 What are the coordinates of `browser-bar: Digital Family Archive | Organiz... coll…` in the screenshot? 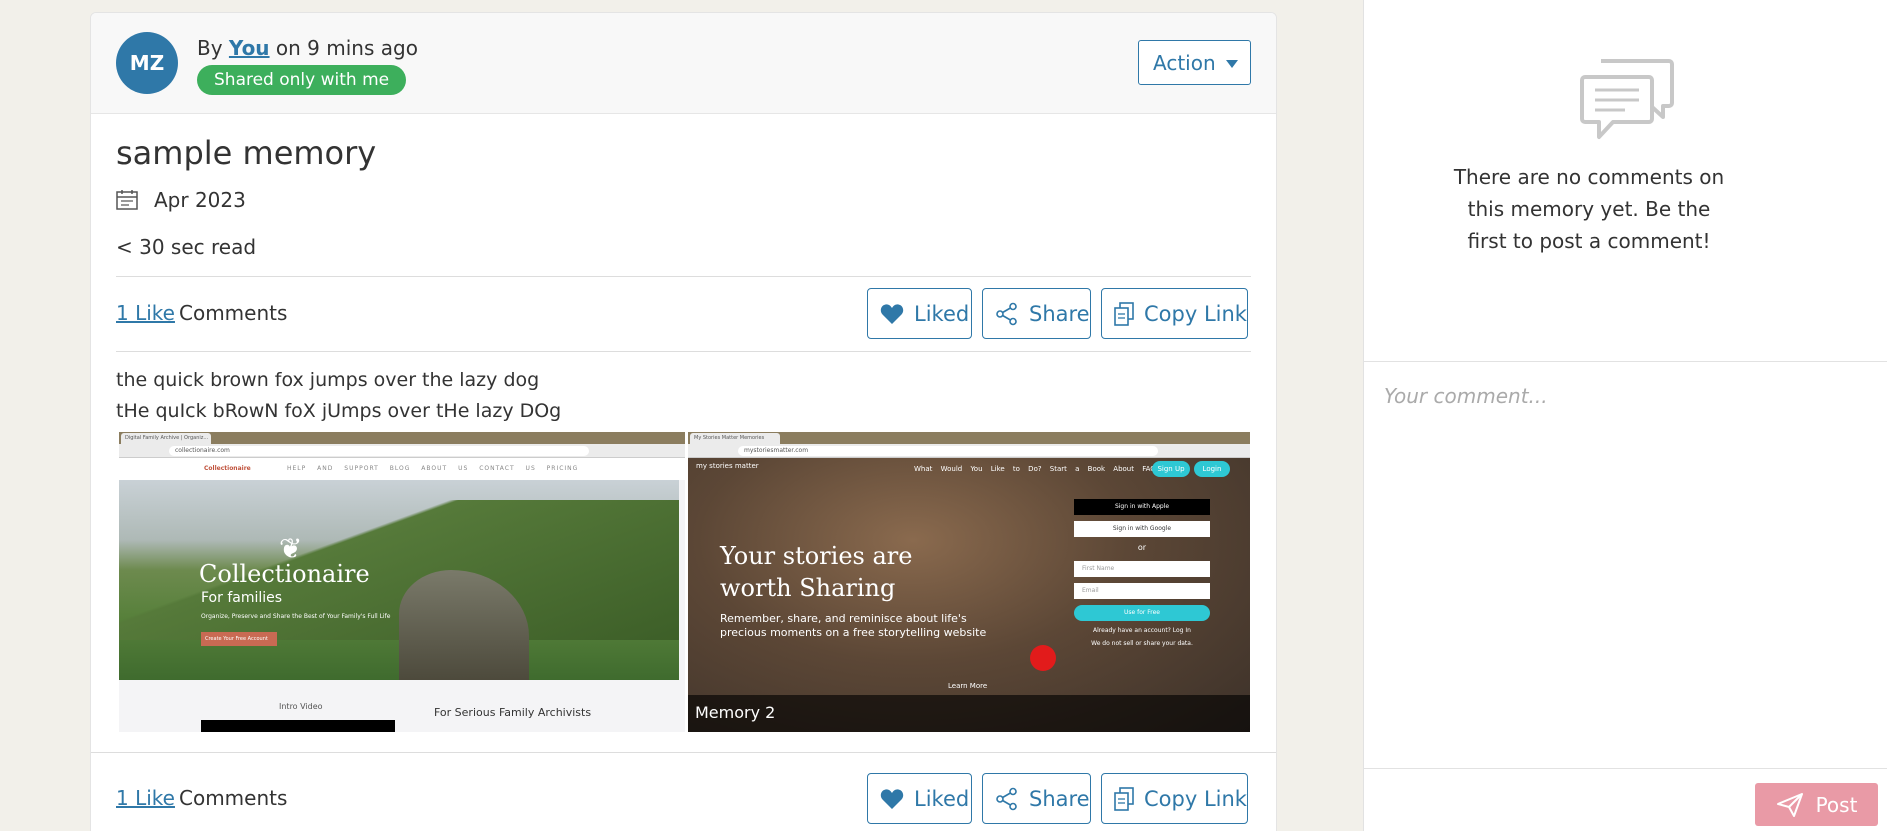 It's located at (402, 445).